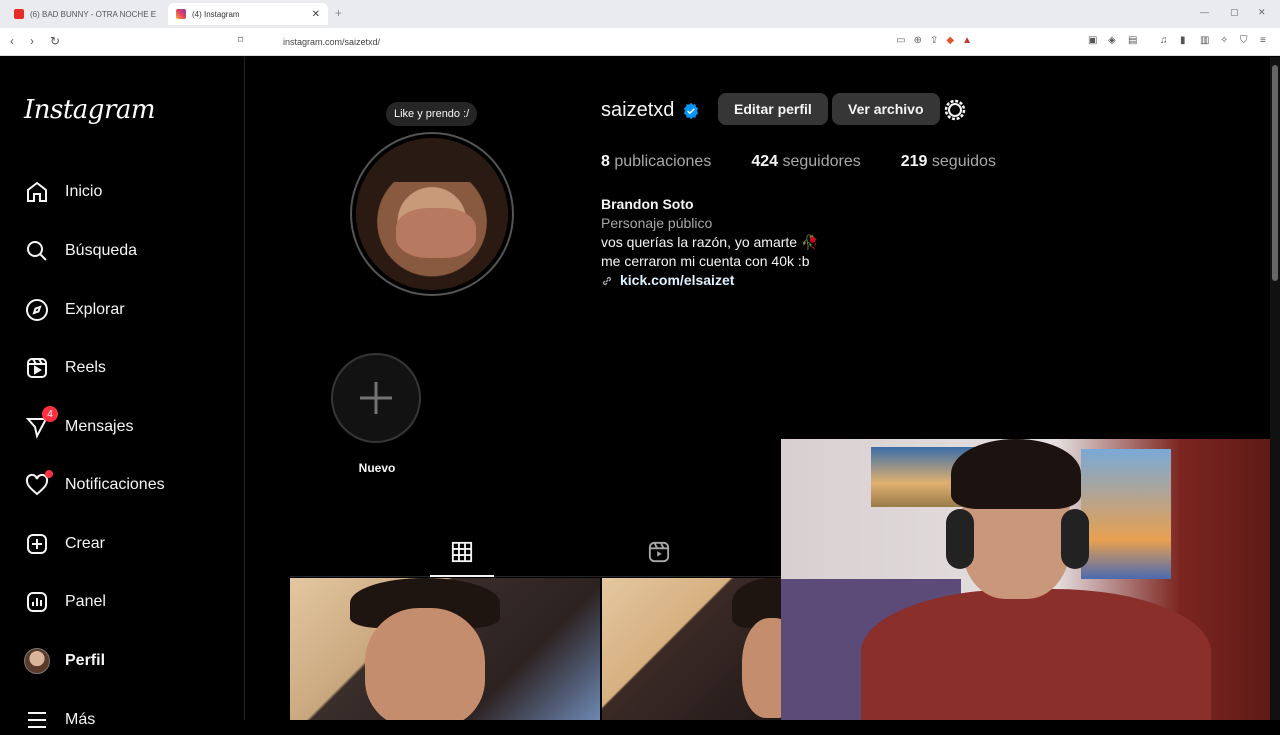  What do you see at coordinates (216, 14) in the screenshot?
I see `tab-label: (4) Instagram` at bounding box center [216, 14].